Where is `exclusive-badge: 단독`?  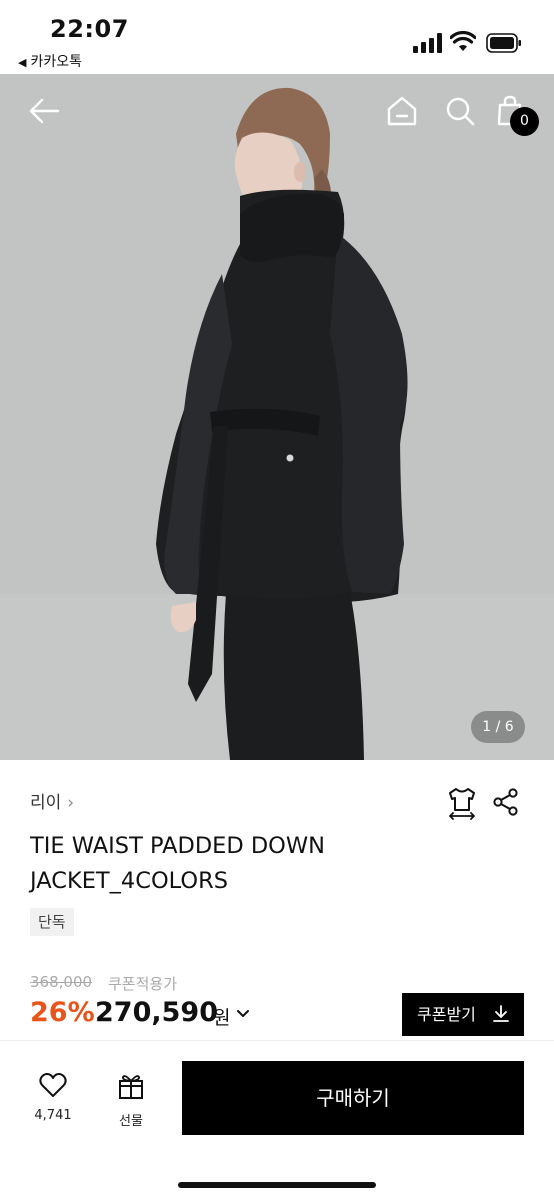
exclusive-badge: 단독 is located at coordinates (52, 922).